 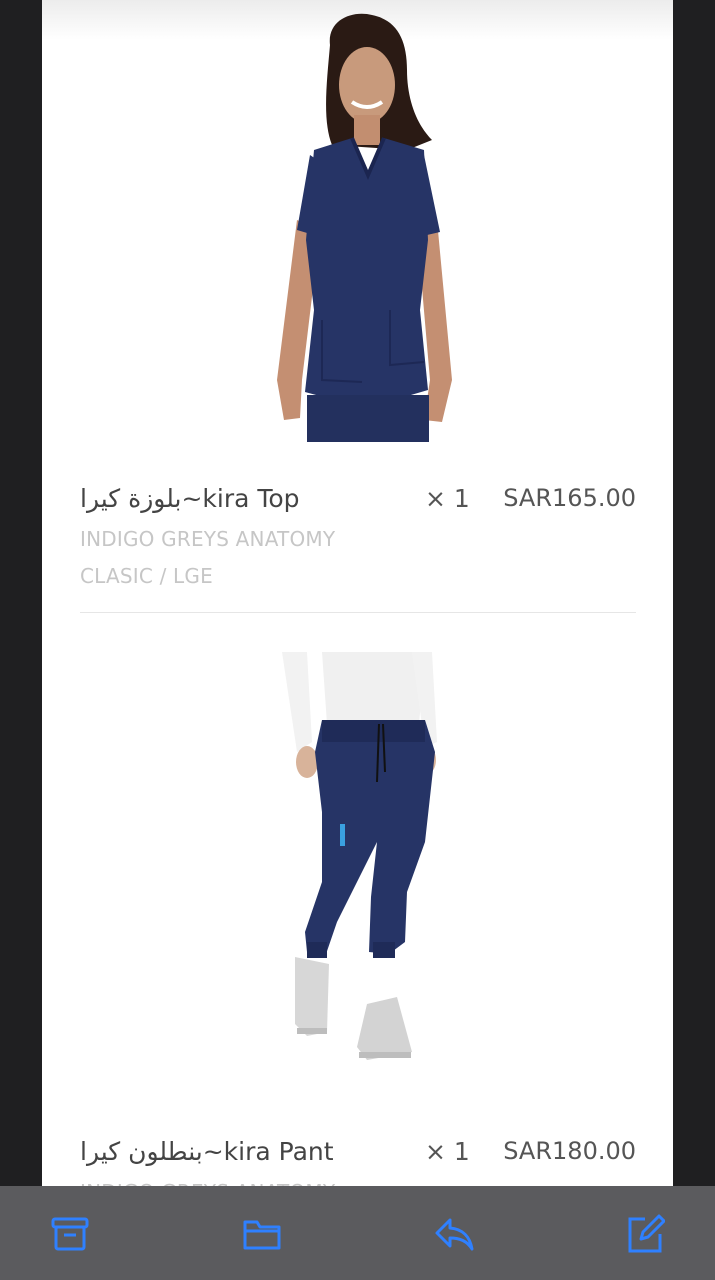 I want to click on item-size: CLASIC / LGE, so click(x=146, y=576).